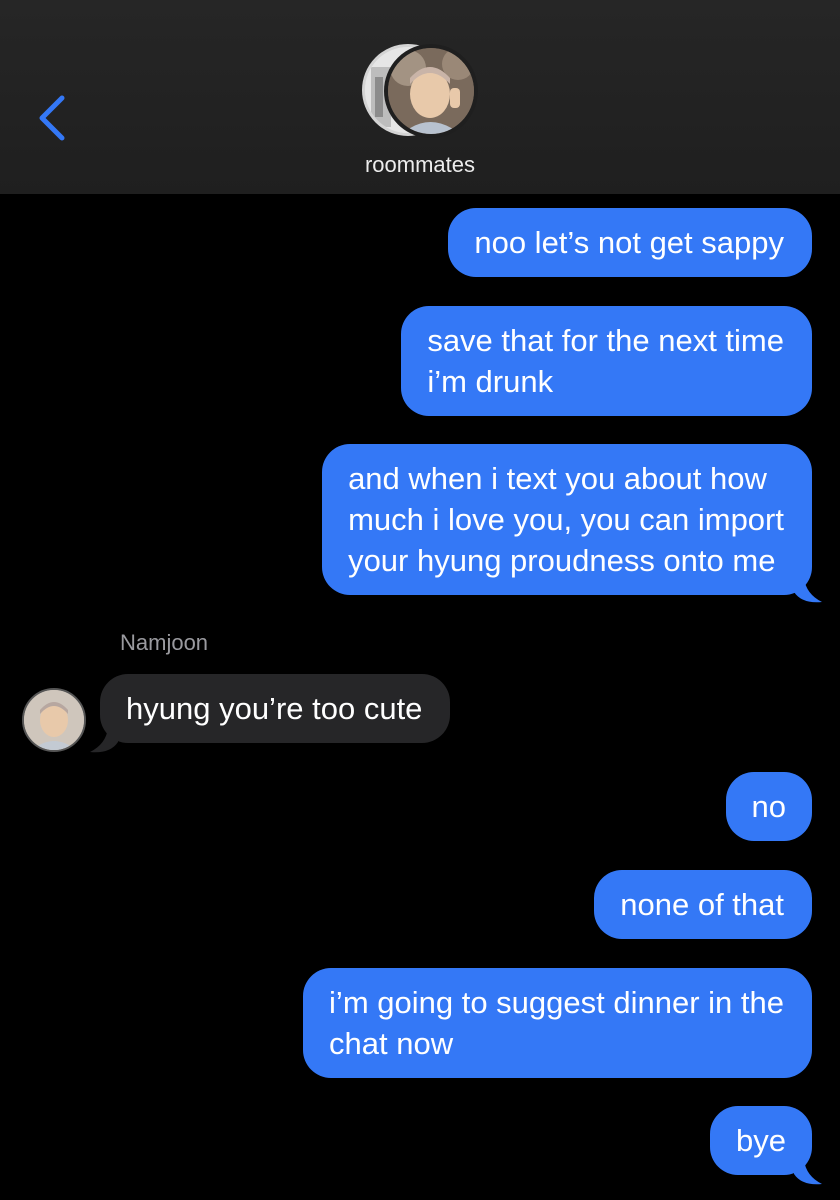 This screenshot has width=840, height=1200. What do you see at coordinates (52, 118) in the screenshot?
I see `chevron-left-icon` at bounding box center [52, 118].